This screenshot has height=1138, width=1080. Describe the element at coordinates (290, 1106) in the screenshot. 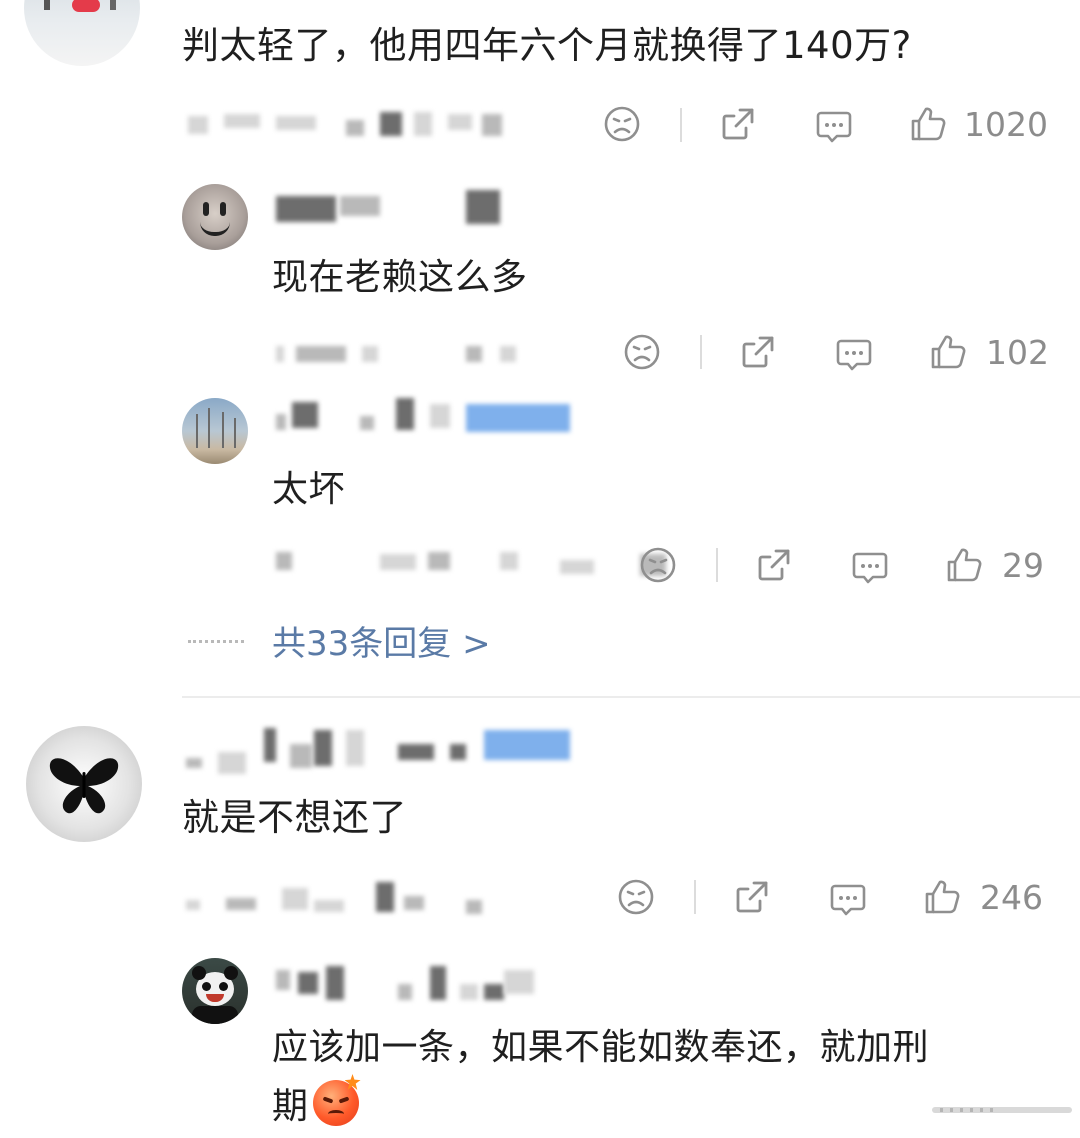

I see `reply-text-line2: 期` at that location.